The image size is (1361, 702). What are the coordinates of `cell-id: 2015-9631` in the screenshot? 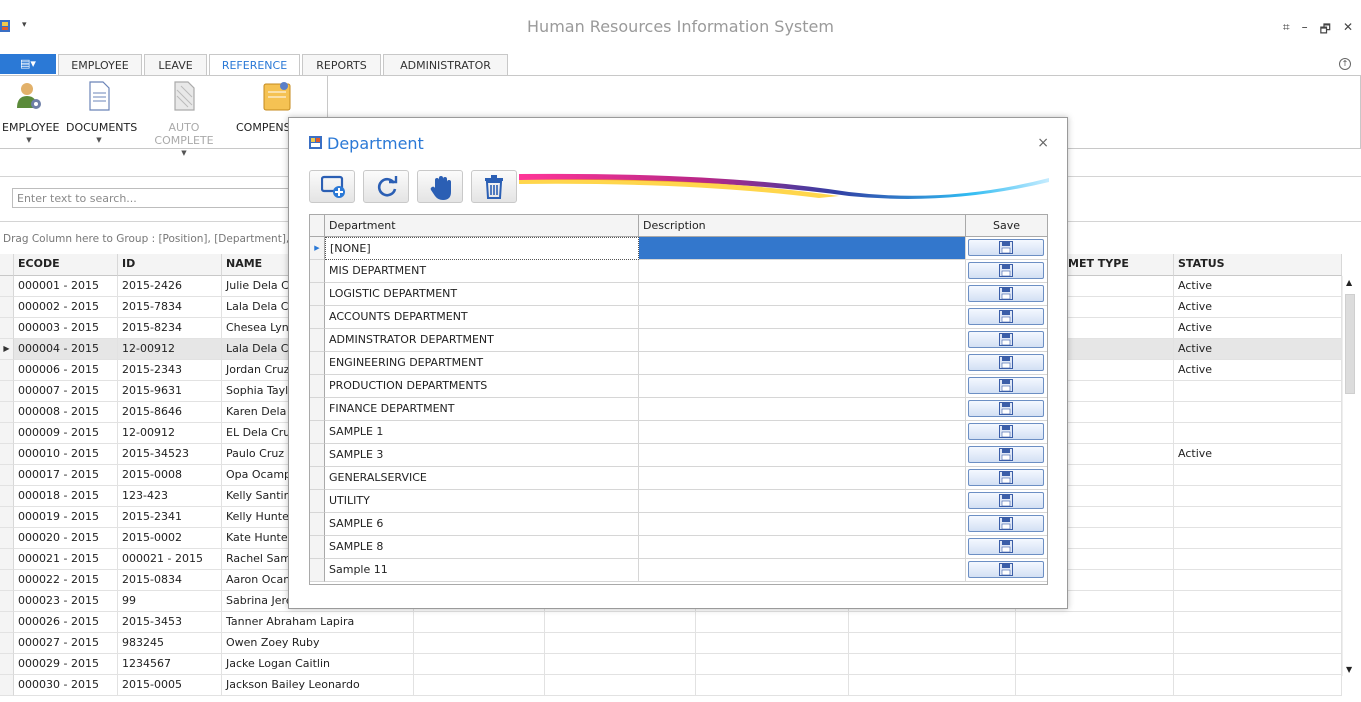 It's located at (170, 391).